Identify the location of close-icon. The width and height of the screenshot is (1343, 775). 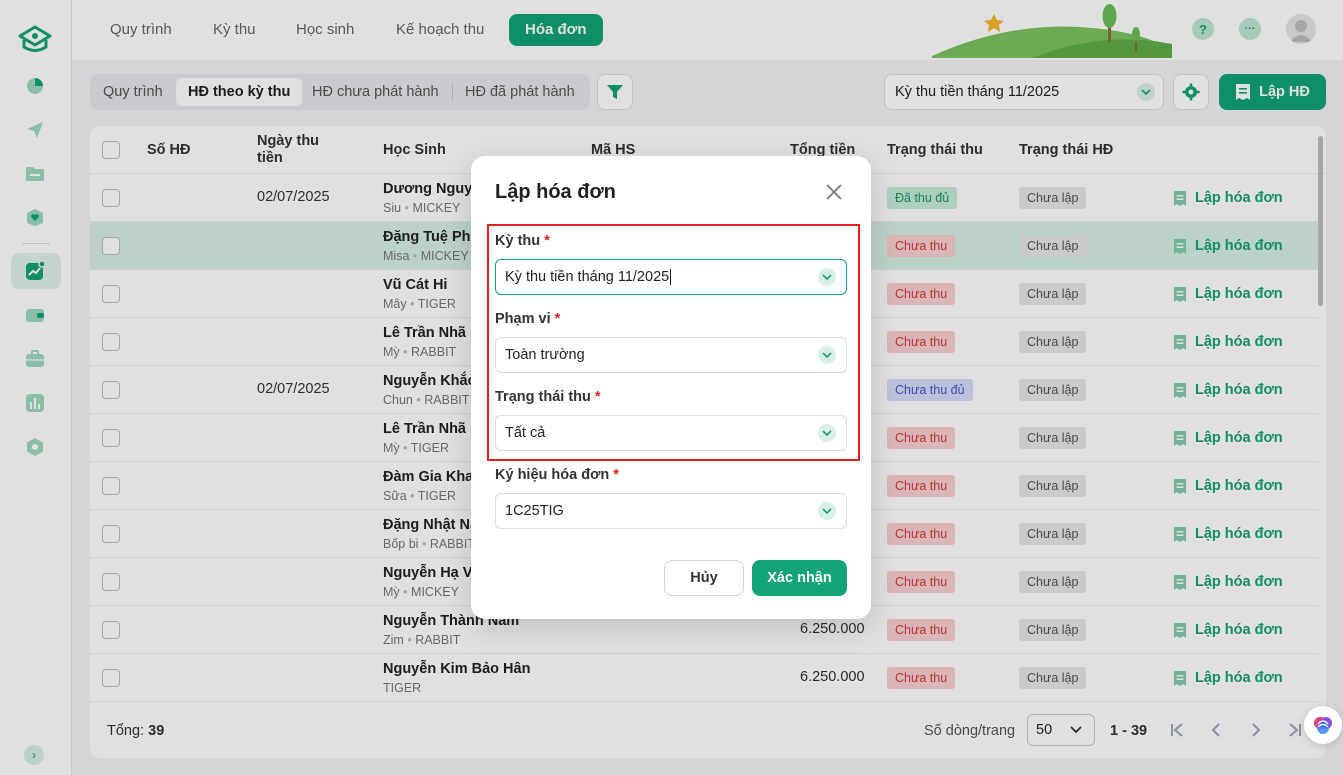
(834, 192).